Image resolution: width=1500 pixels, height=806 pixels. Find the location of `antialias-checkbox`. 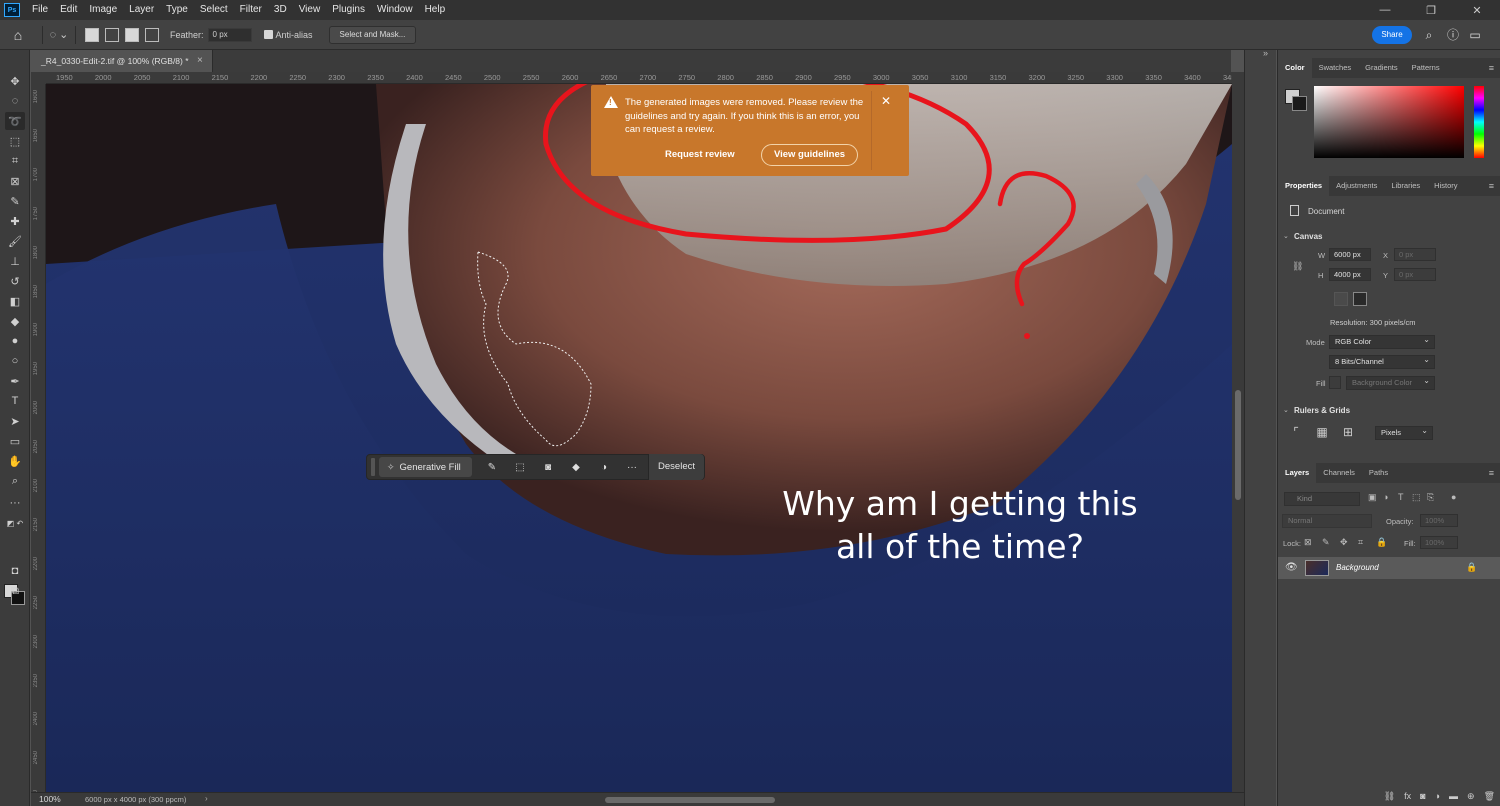

antialias-checkbox is located at coordinates (268, 34).